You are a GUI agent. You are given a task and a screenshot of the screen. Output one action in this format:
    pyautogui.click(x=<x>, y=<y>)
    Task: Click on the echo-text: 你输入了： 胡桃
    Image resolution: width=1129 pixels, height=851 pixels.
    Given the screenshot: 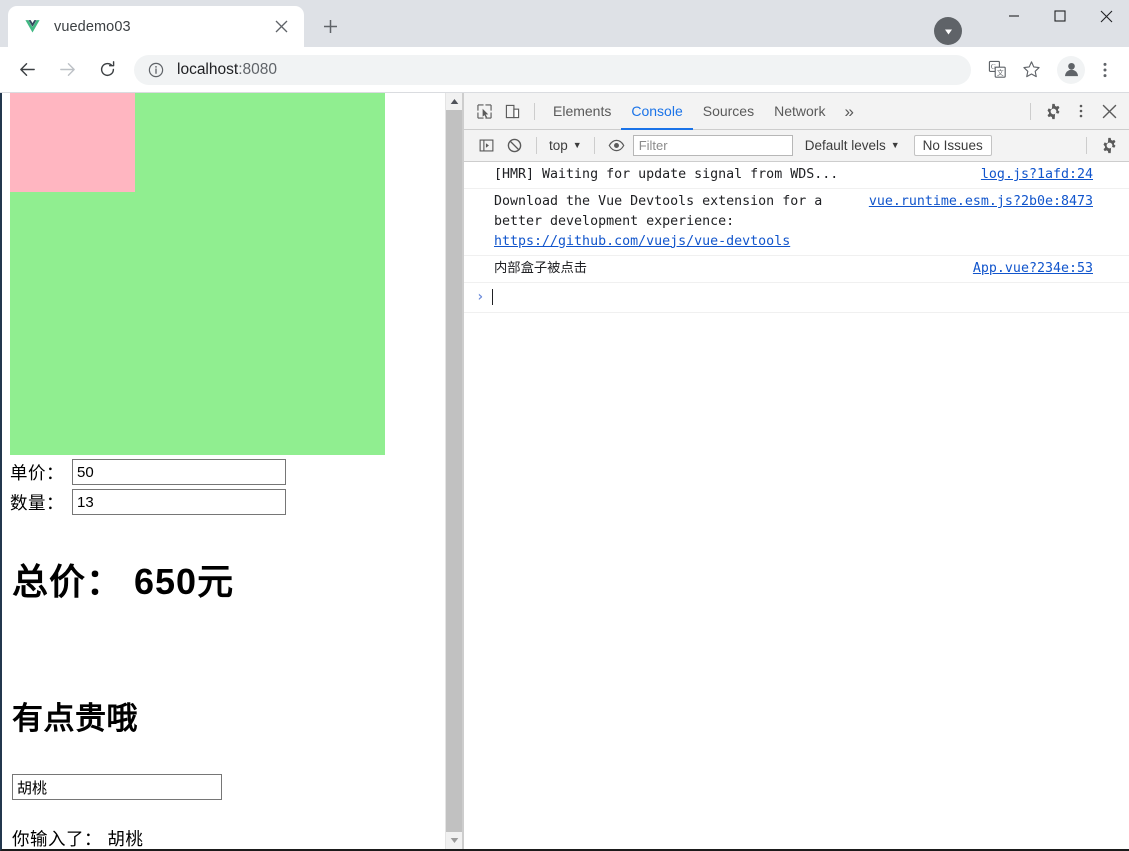 What is the action you would take?
    pyautogui.click(x=78, y=839)
    